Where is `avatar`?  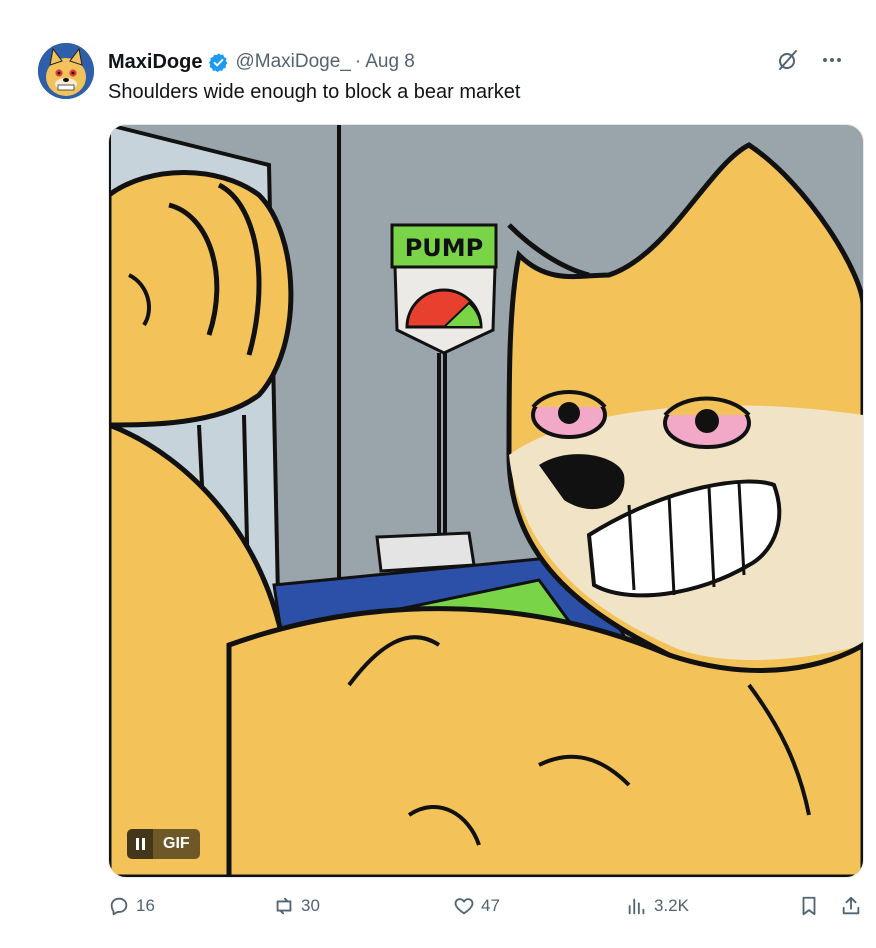
avatar is located at coordinates (66, 71).